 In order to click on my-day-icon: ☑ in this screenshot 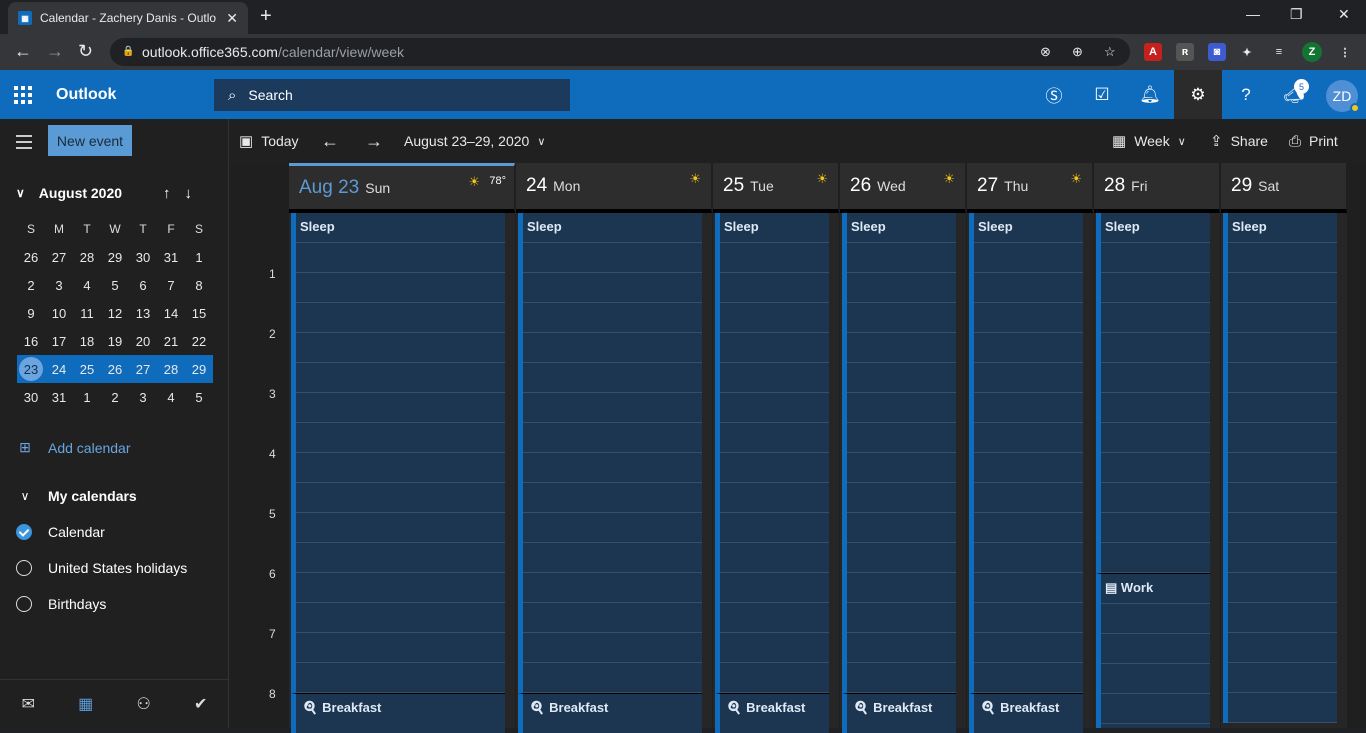, I will do `click(1102, 94)`.